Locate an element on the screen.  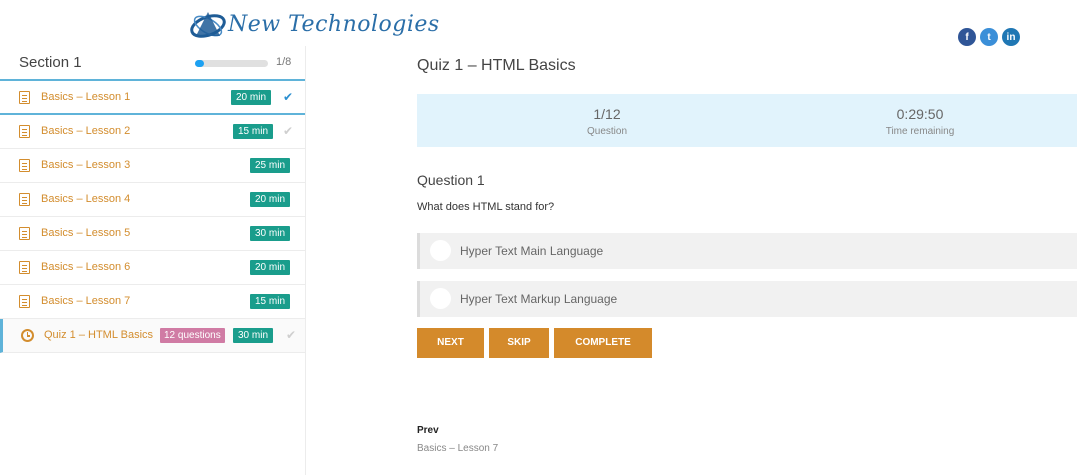
time-remaining-label: Time remaining is located at coordinates (920, 131).